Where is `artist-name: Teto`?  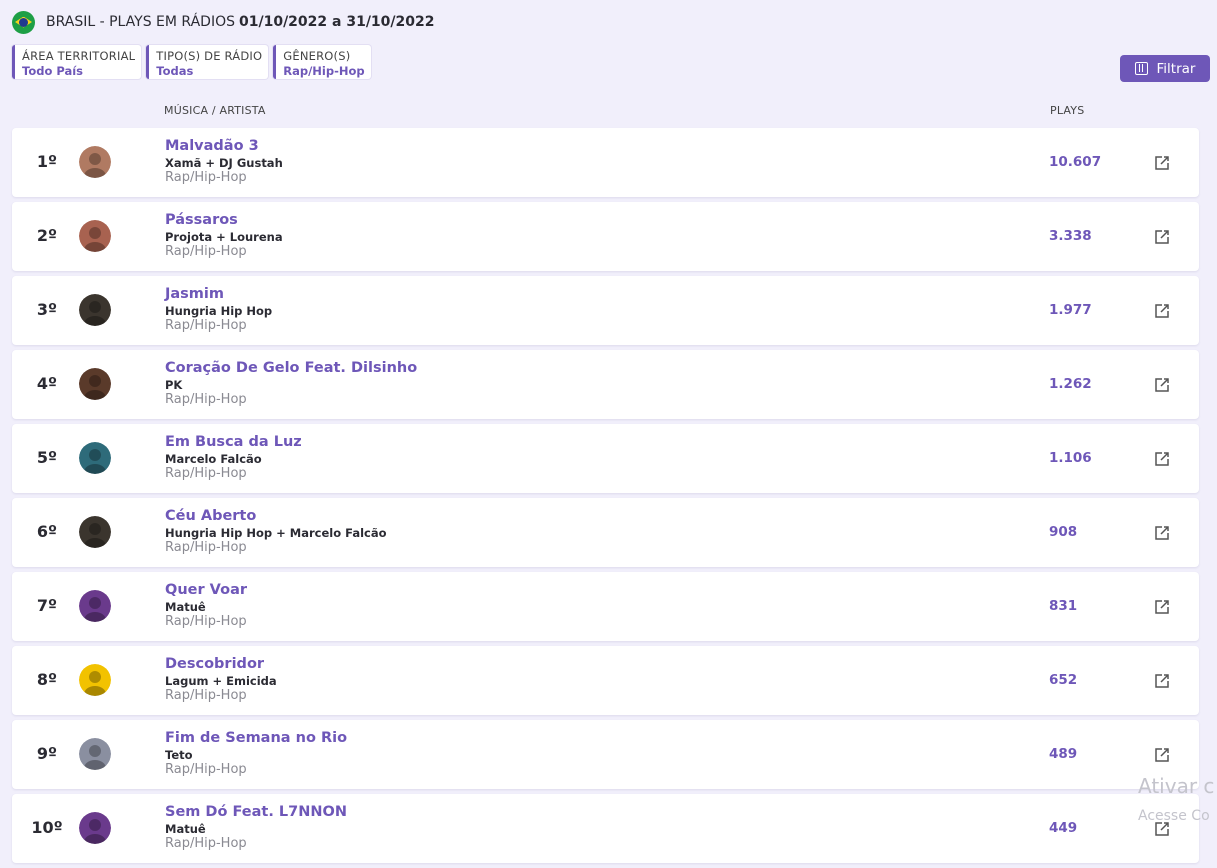
artist-name: Teto is located at coordinates (179, 755).